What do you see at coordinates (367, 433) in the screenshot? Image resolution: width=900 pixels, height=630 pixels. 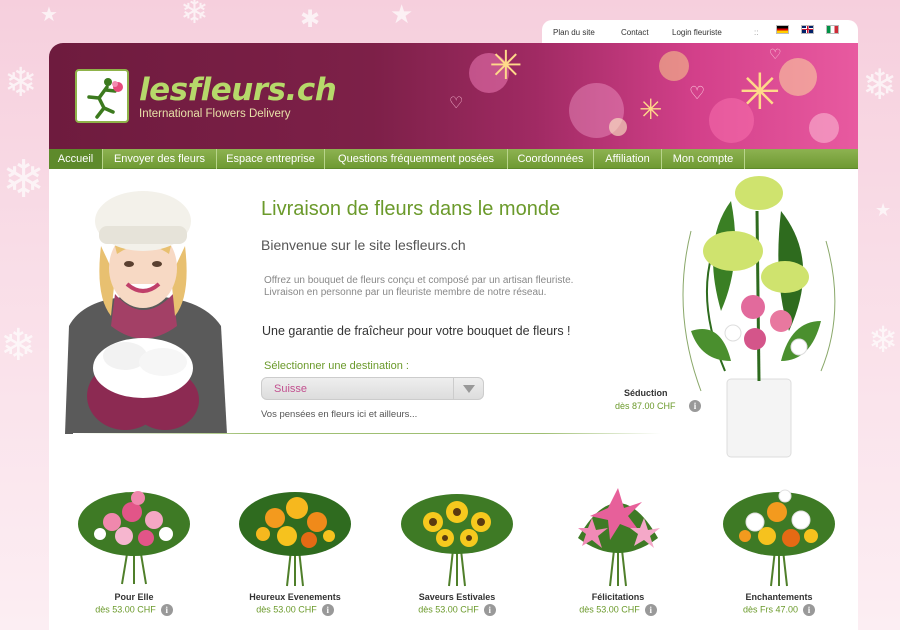 I see `divider` at bounding box center [367, 433].